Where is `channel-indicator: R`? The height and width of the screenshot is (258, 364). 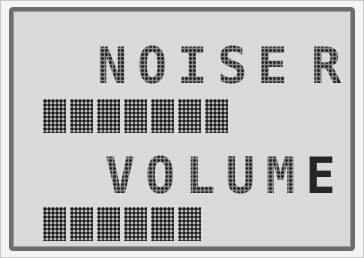
channel-indicator: R is located at coordinates (326, 66).